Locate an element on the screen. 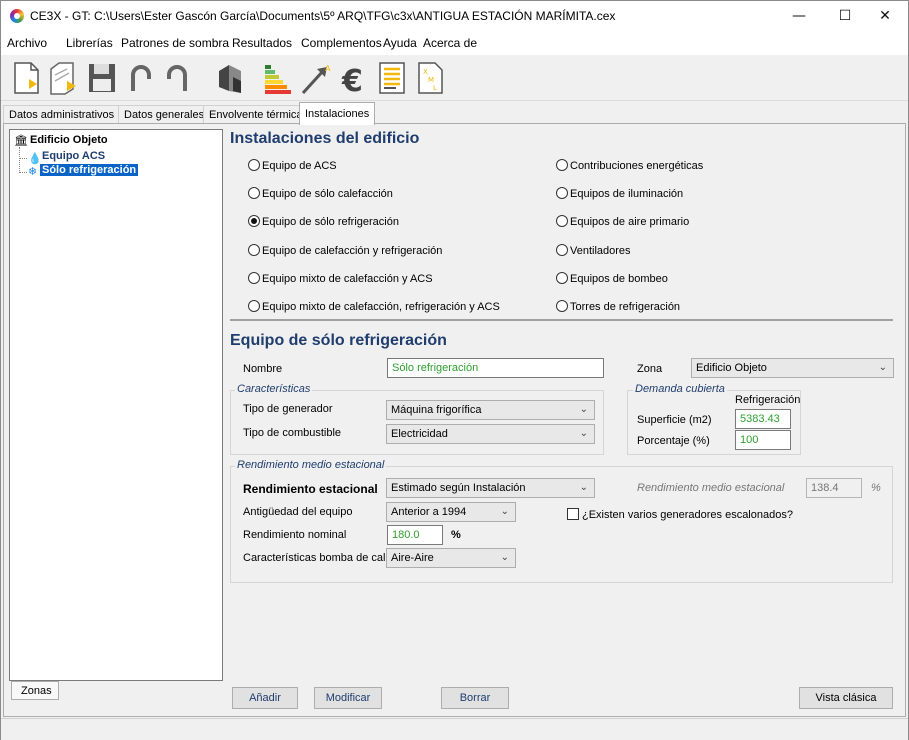 Image resolution: width=909 pixels, height=740 pixels. radio-equipos-iluminacion: Equipos de iluminación is located at coordinates (619, 194).